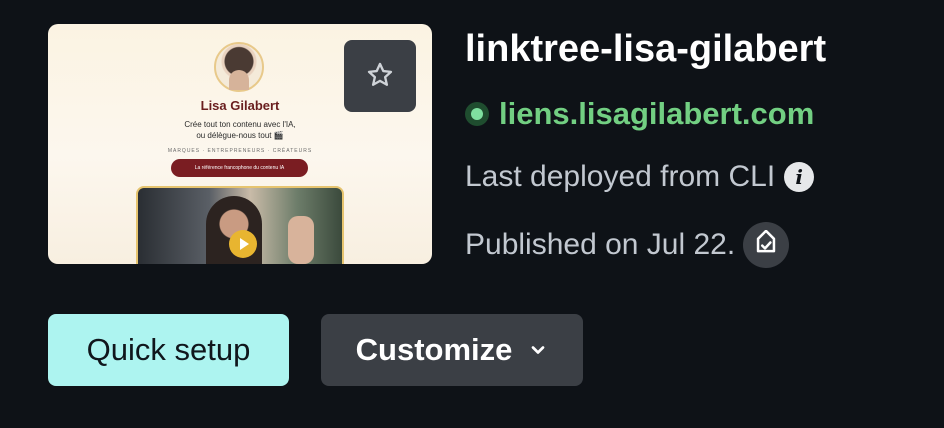 The image size is (944, 428). I want to click on customize-button: Customize, so click(452, 350).